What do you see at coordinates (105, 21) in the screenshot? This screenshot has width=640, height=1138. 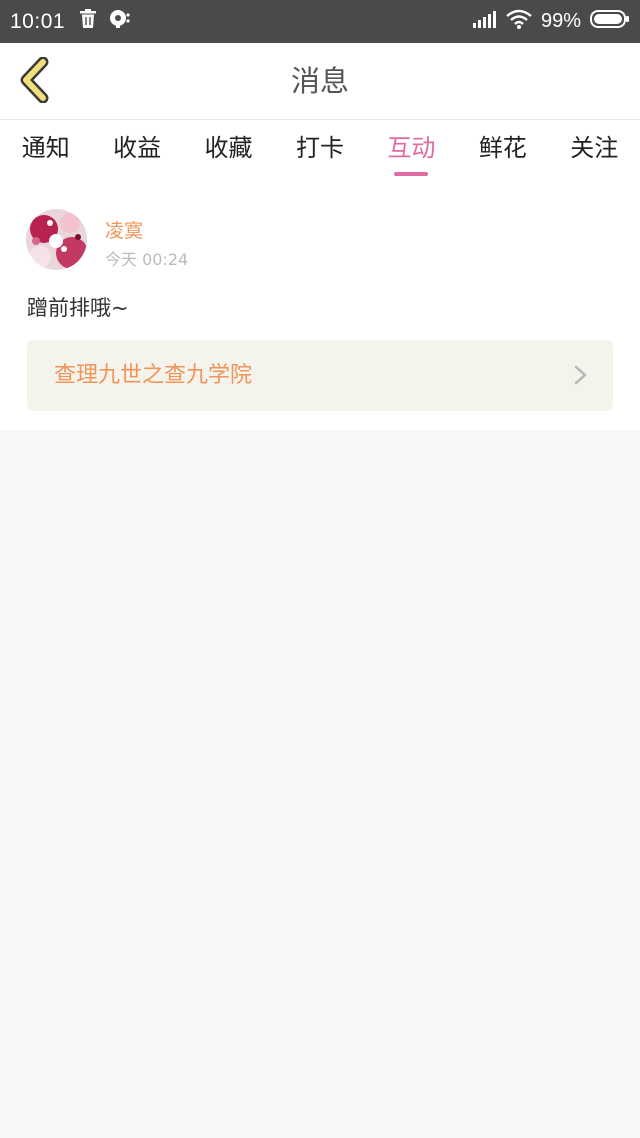 I see `status-left-icons` at bounding box center [105, 21].